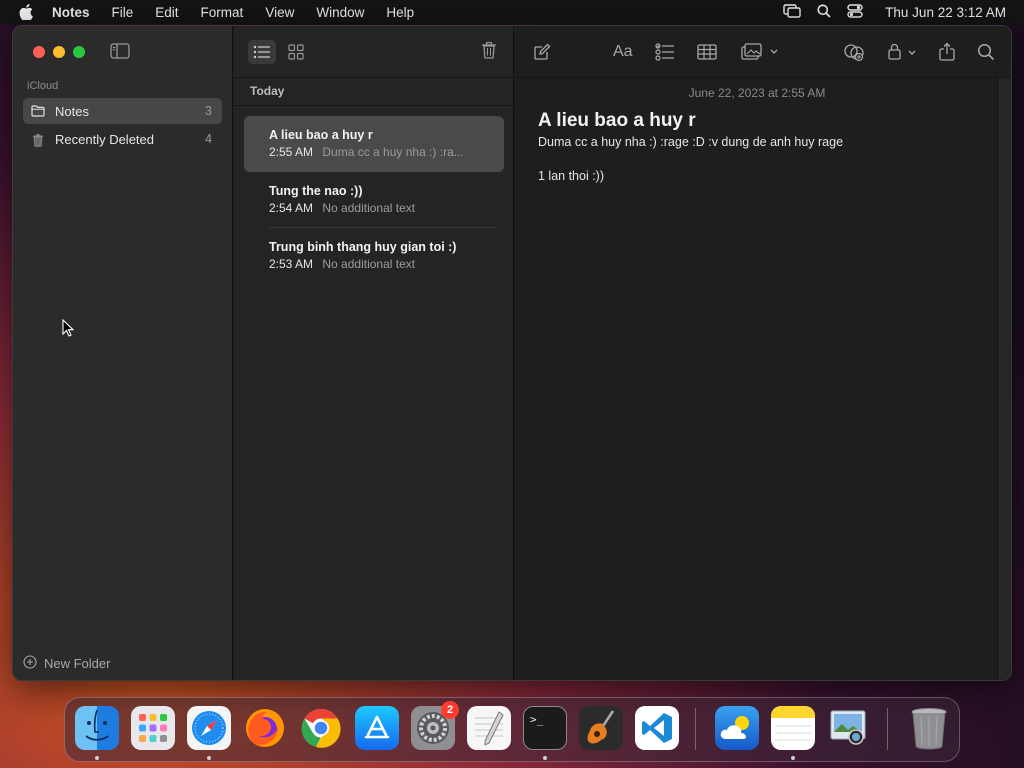 This screenshot has width=1024, height=768. Describe the element at coordinates (489, 728) in the screenshot. I see `dock-textedit-icon` at that location.